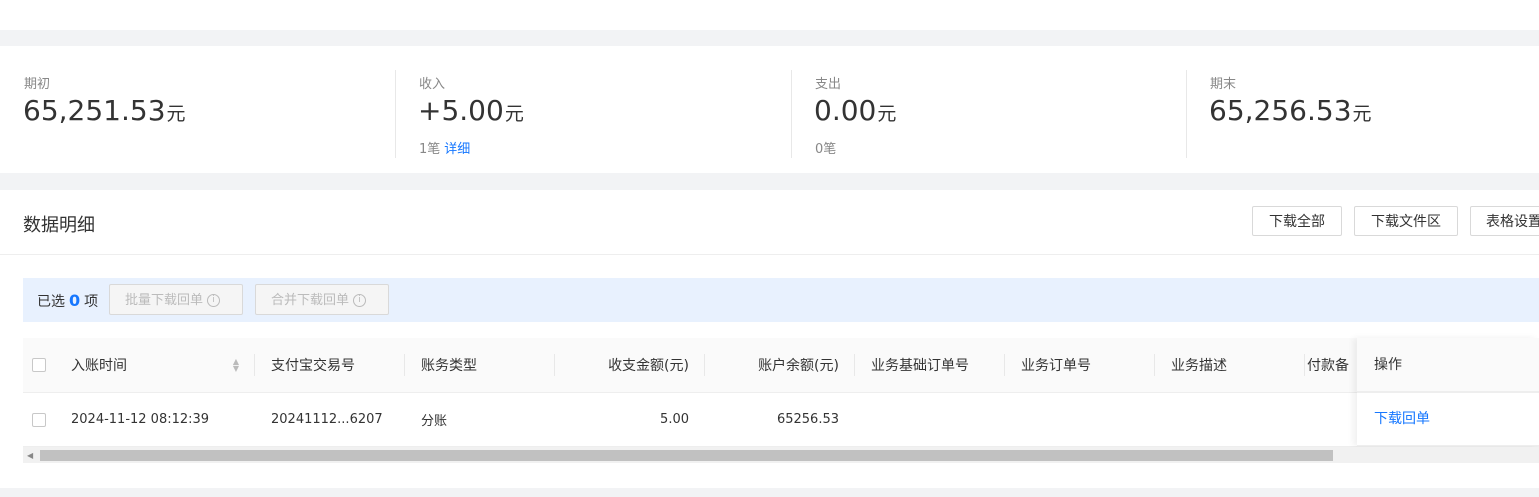 Image resolution: width=1539 pixels, height=497 pixels. I want to click on stat-amount: 65,251.53元, so click(104, 110).